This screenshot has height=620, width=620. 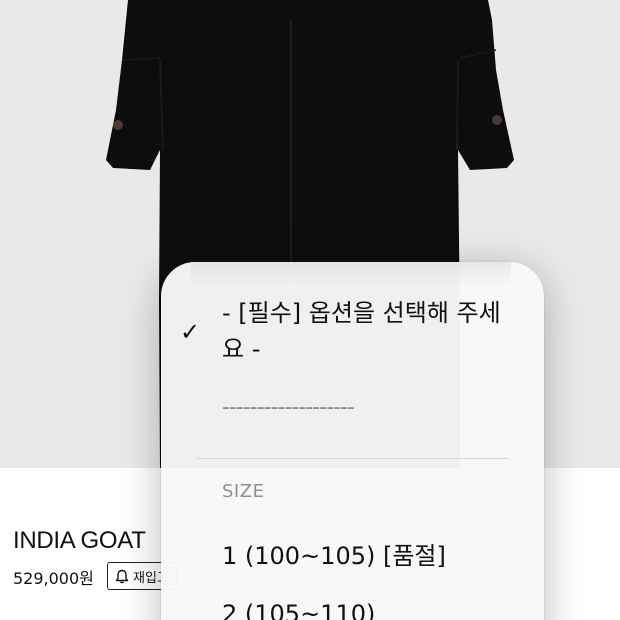 What do you see at coordinates (53, 578) in the screenshot?
I see `product-price: 529,000원` at bounding box center [53, 578].